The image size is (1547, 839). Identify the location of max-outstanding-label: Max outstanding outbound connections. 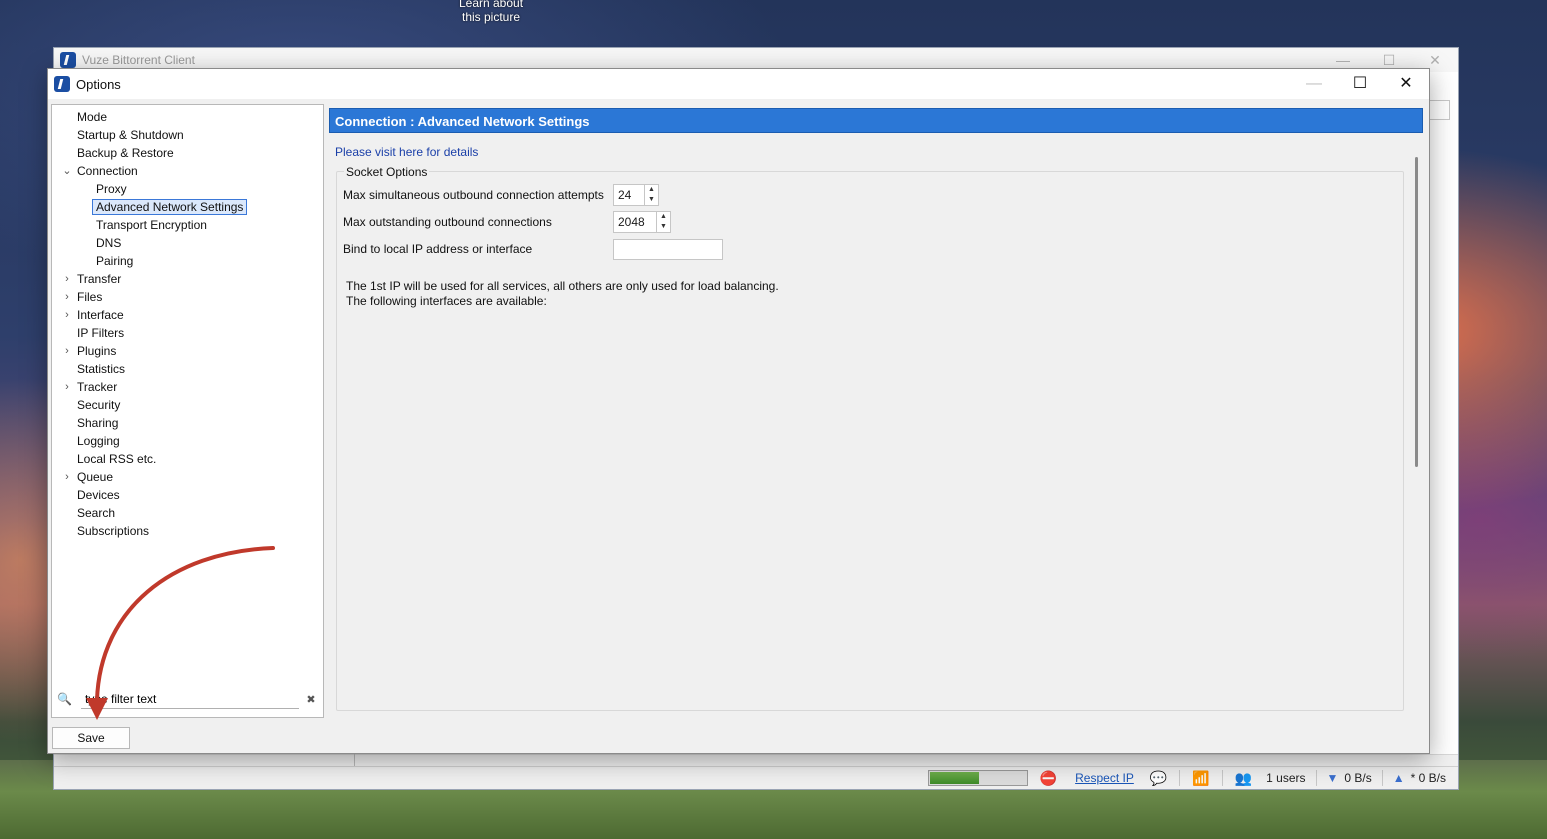
(447, 222).